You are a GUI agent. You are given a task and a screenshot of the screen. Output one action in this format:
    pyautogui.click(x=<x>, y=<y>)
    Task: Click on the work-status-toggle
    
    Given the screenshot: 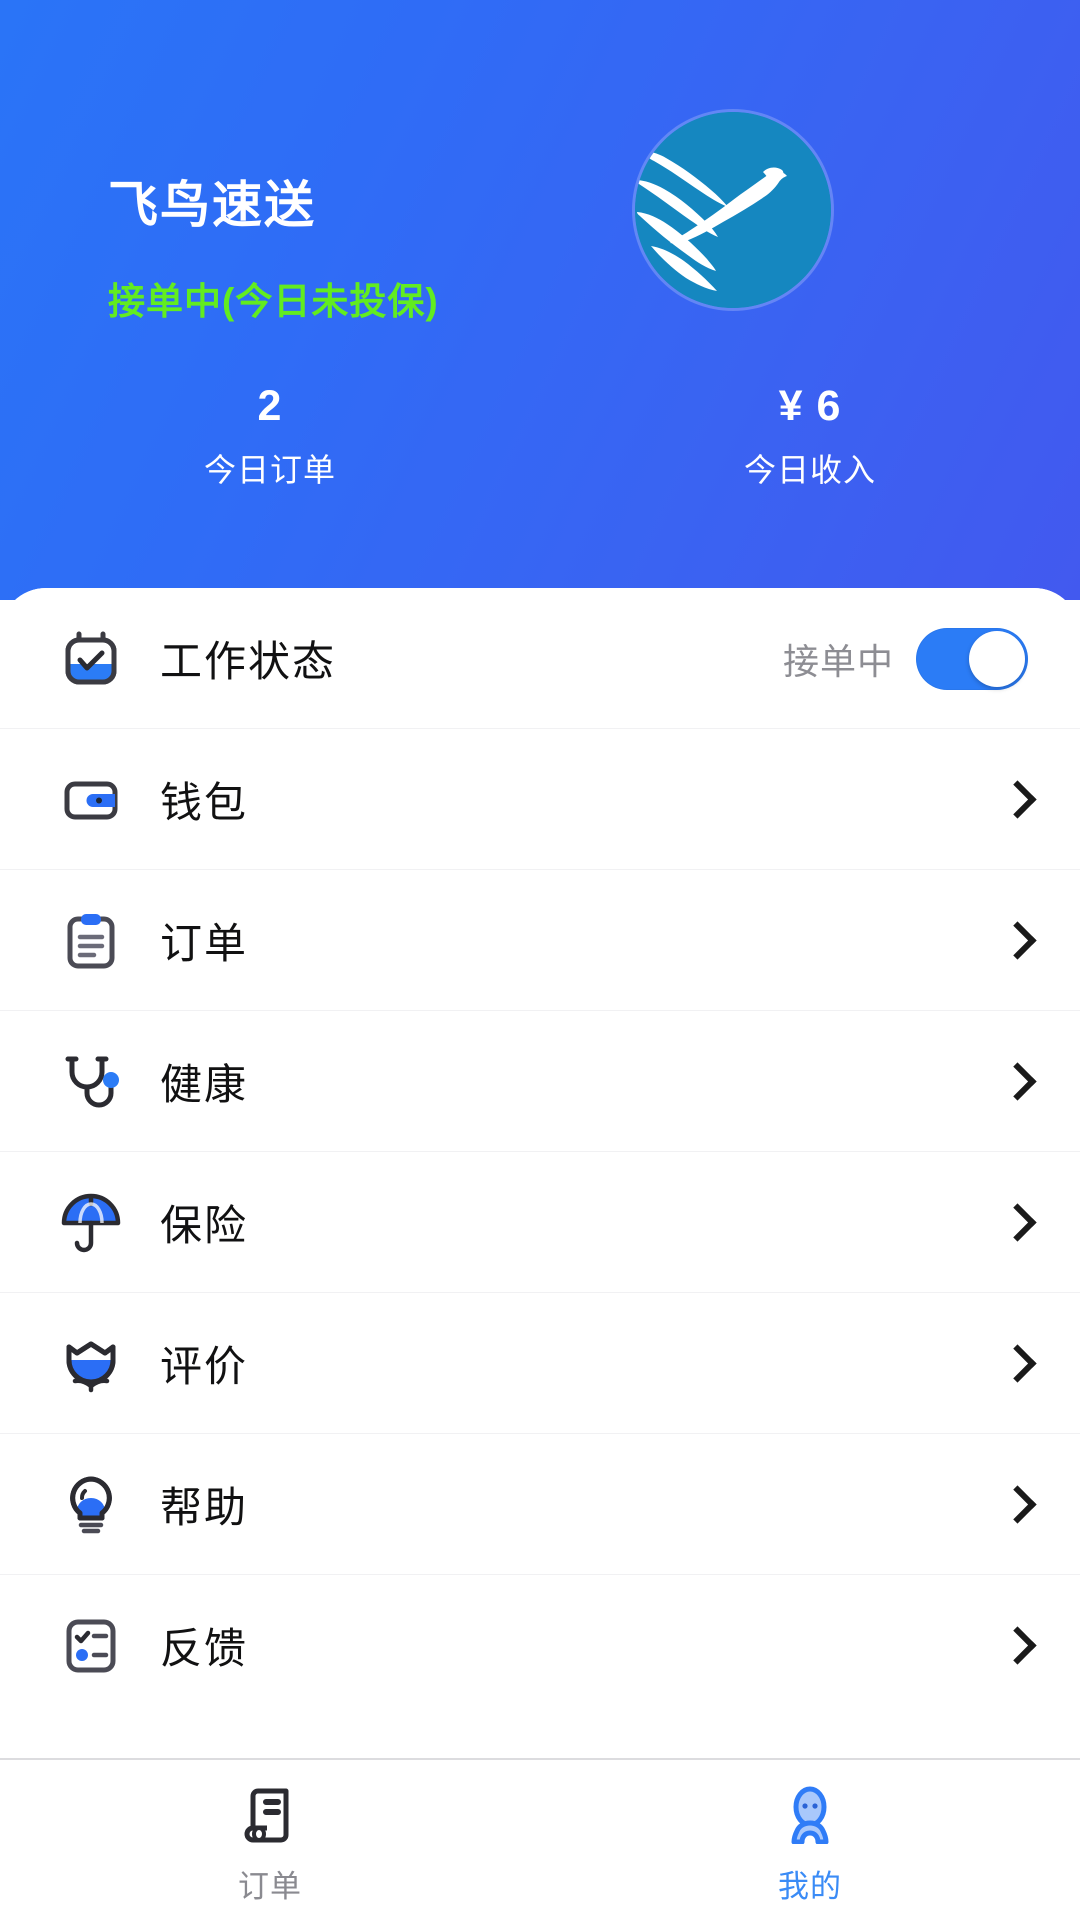 What is the action you would take?
    pyautogui.click(x=972, y=658)
    